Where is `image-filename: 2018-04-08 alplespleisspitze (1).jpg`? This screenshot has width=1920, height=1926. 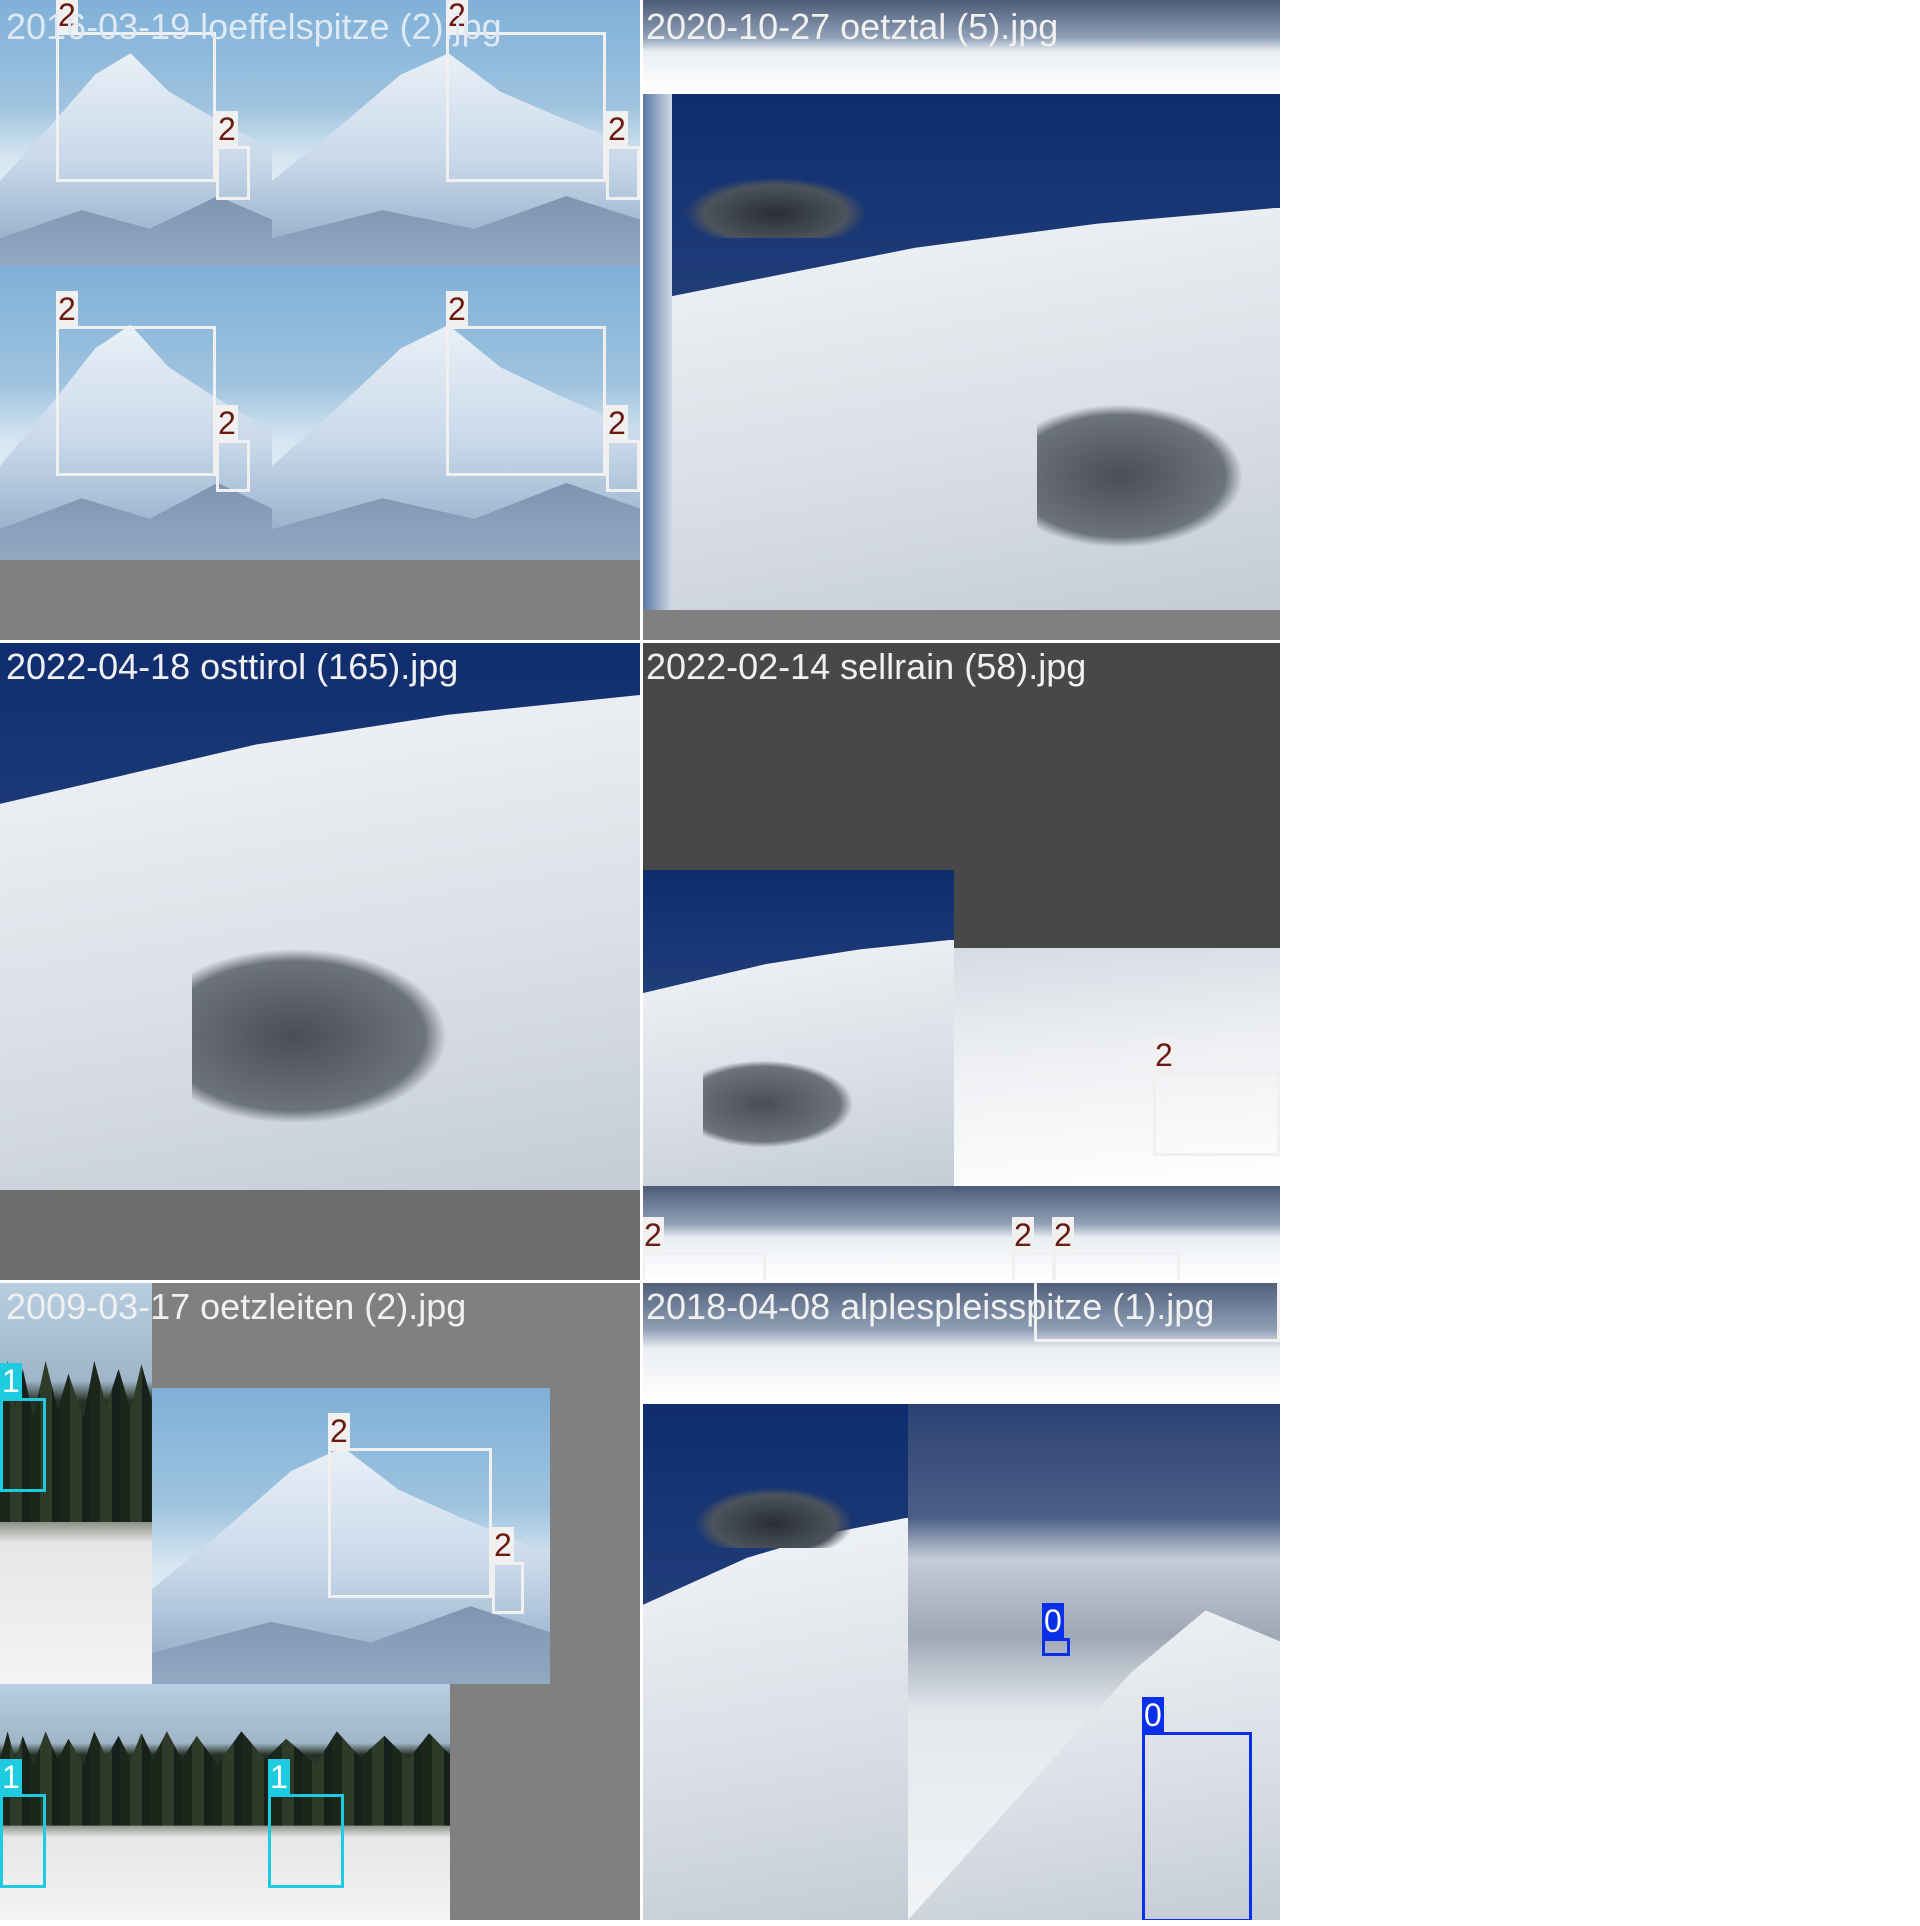 image-filename: 2018-04-08 alplespleisspitze (1).jpg is located at coordinates (930, 1306).